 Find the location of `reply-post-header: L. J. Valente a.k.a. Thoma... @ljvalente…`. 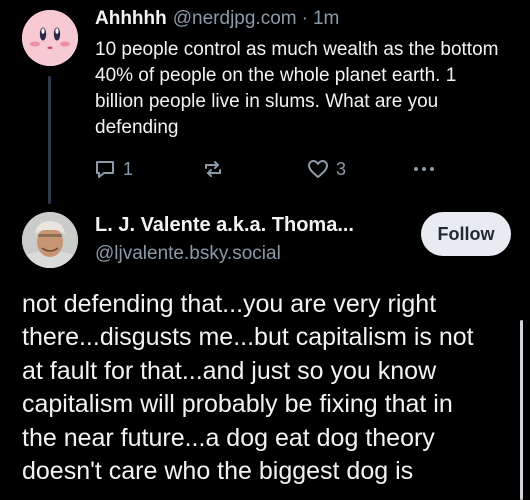

reply-post-header: L. J. Valente a.k.a. Thoma... @ljvalente… is located at coordinates (224, 239).